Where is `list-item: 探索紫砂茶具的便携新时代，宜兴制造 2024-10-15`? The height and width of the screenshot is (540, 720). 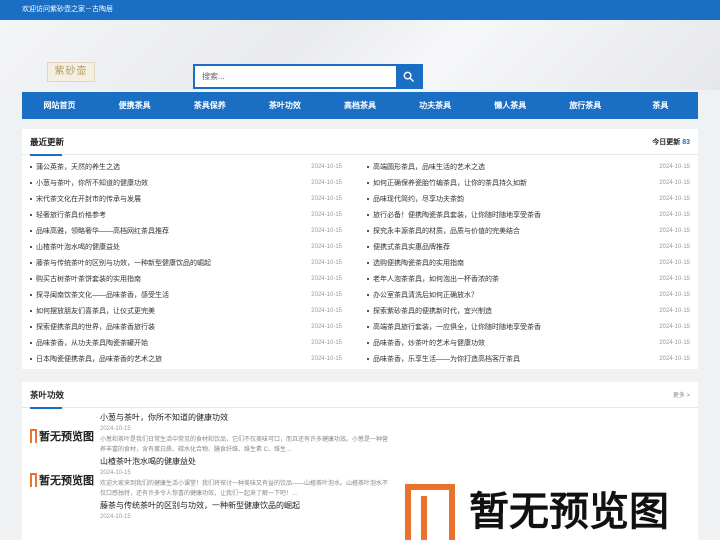
list-item: 探索紫砂茶具的便携新时代，宜兴制造 2024-10-15 is located at coordinates (528, 311).